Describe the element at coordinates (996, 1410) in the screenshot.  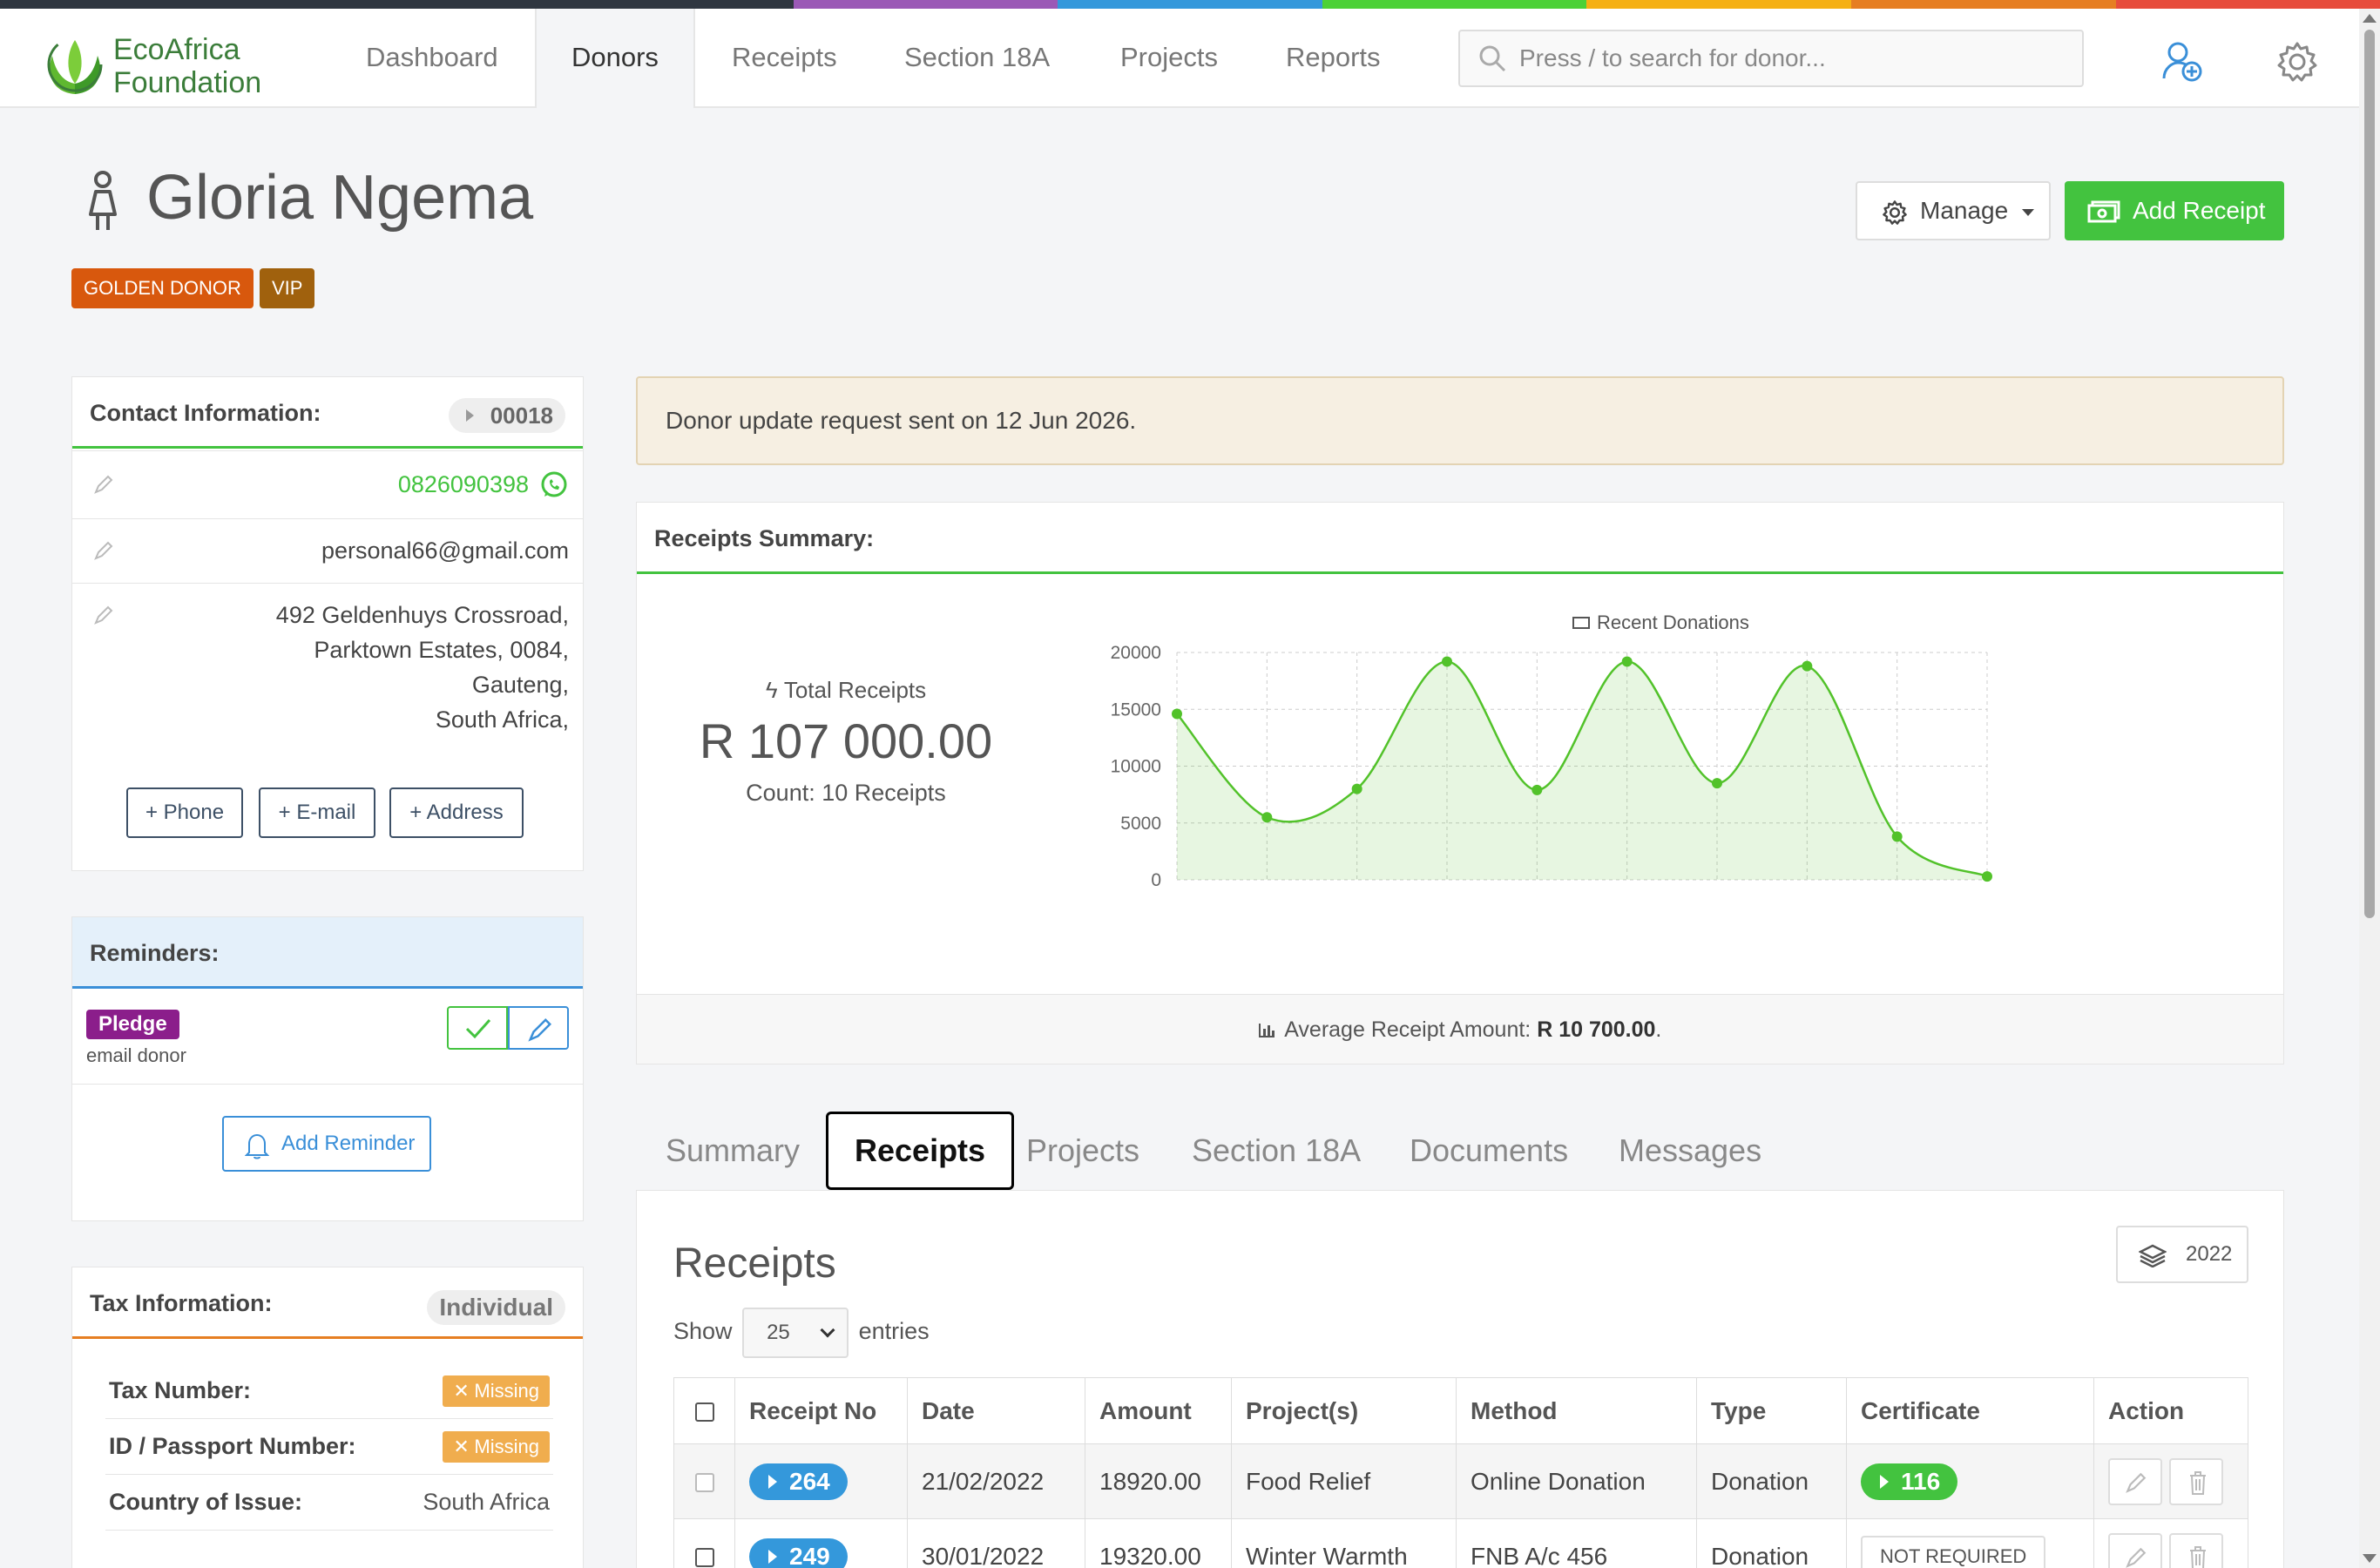
I see `col-date: Date` at that location.